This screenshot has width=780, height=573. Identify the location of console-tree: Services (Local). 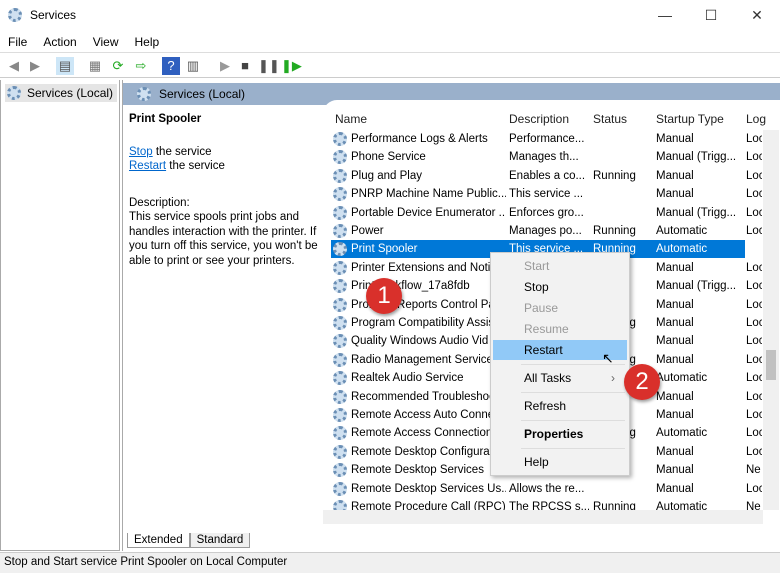
(60, 315).